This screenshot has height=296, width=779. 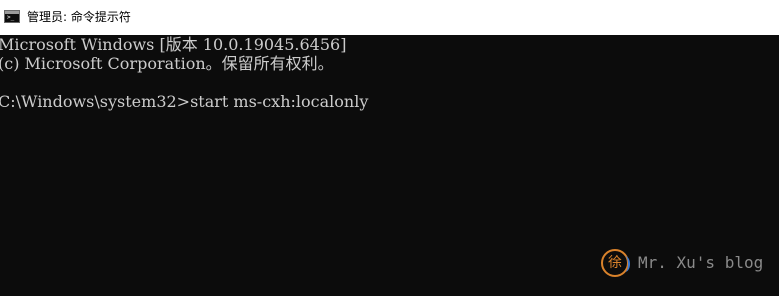 I want to click on console-line-version: Microsoft Windows [版本 10.0.19045.6456], so click(x=173, y=44).